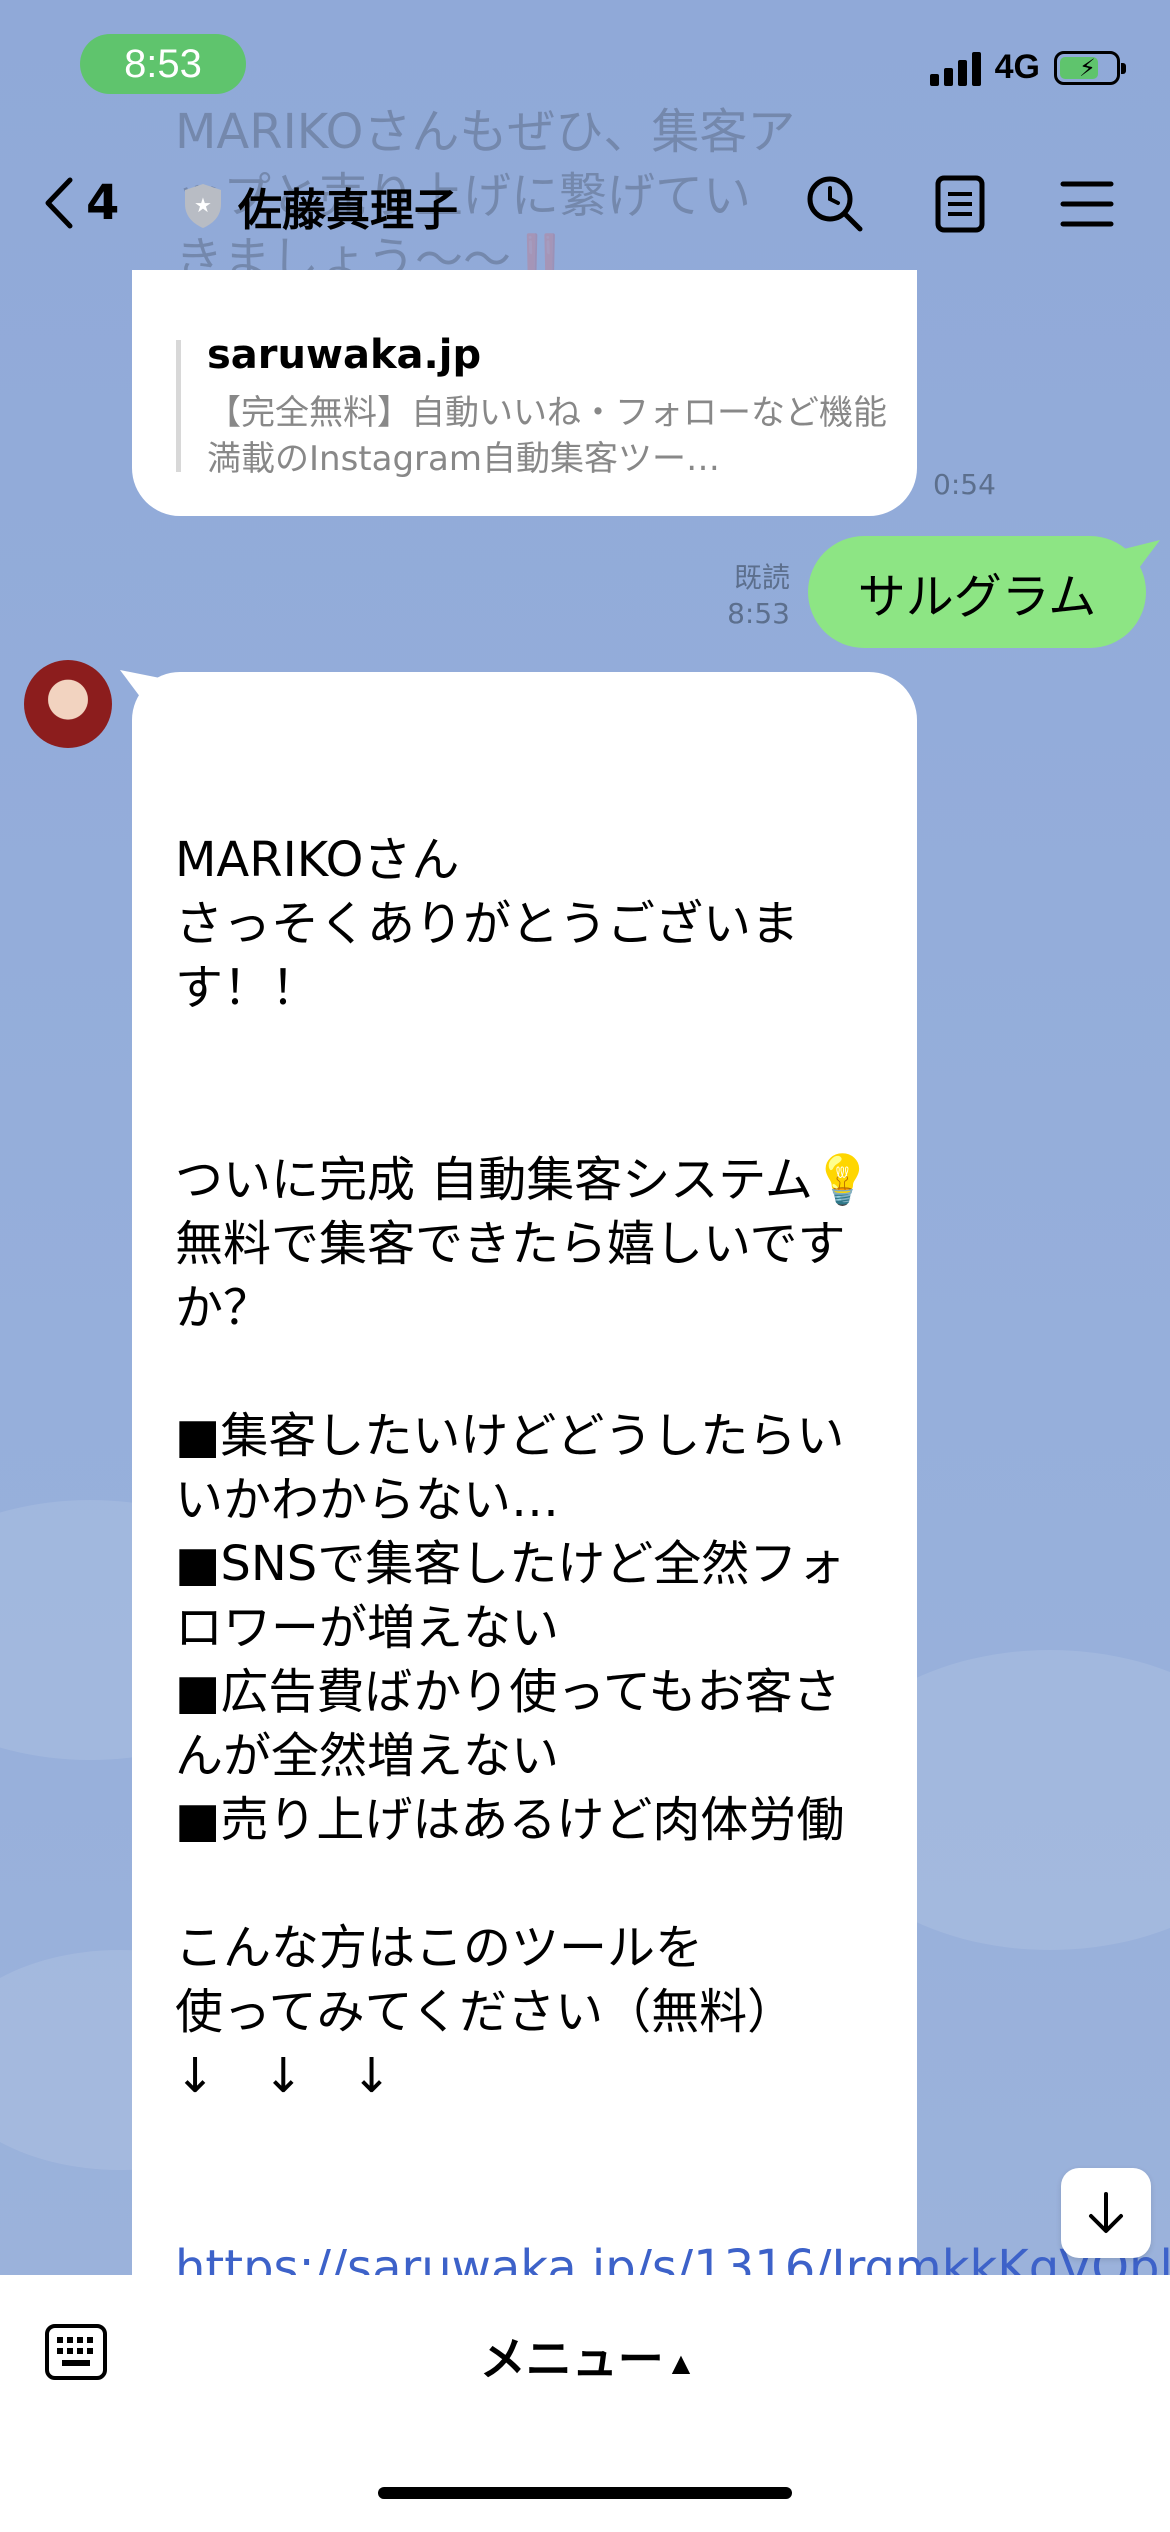 Image resolution: width=1170 pixels, height=2532 pixels. I want to click on back-button: 4, so click(79, 203).